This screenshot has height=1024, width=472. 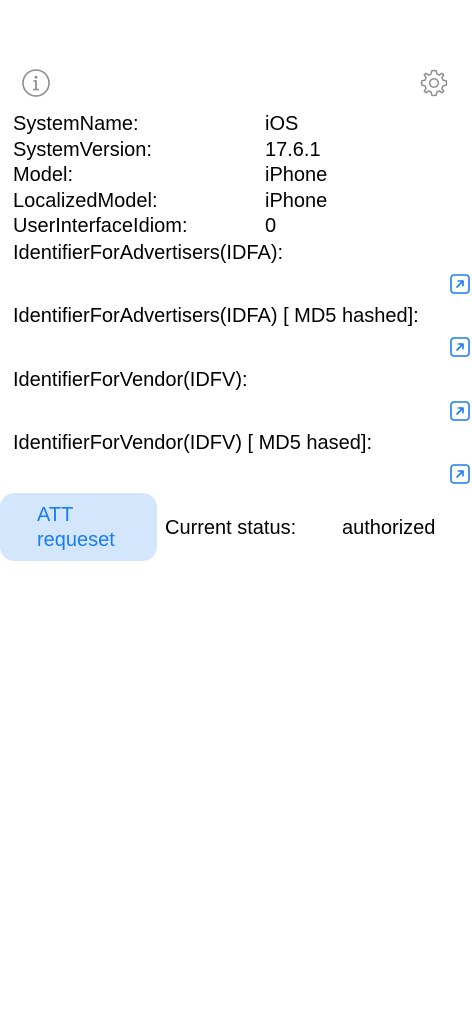 I want to click on idfv-section: IdentifierForVendor(IDFV):, so click(x=239, y=380).